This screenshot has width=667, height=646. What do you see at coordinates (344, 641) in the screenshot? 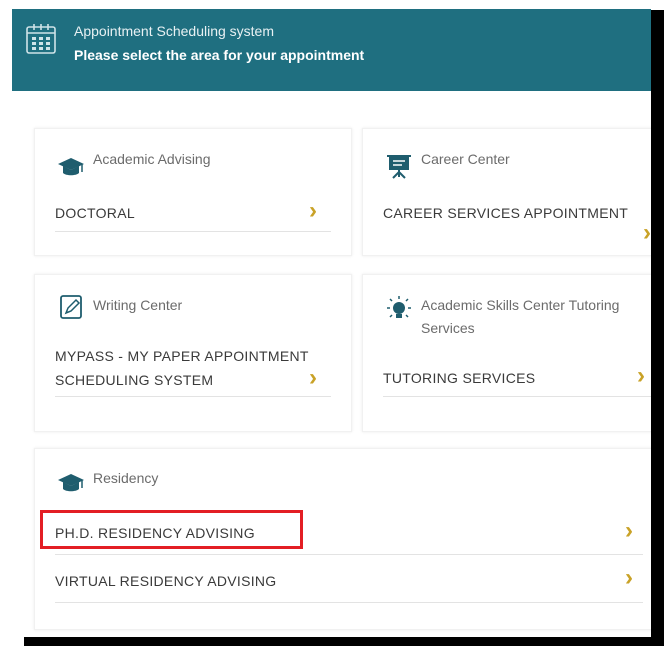
I see `shadow-bottom` at bounding box center [344, 641].